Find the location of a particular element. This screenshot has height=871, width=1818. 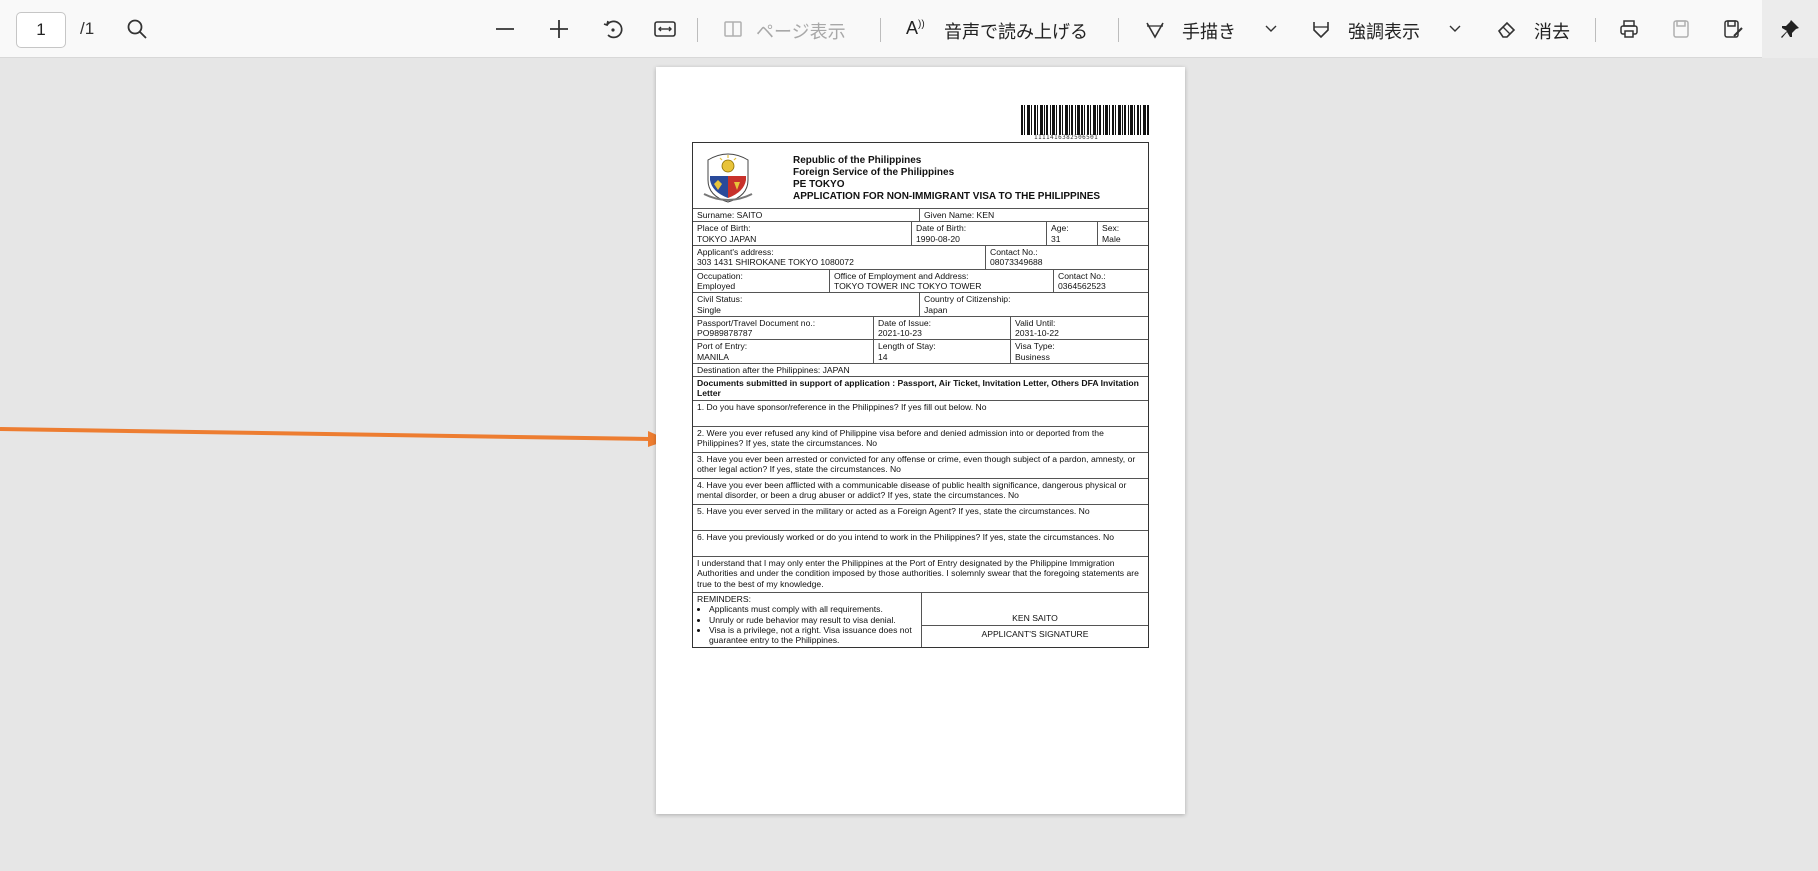

given-name-field: Given Name: KEN is located at coordinates (959, 215).